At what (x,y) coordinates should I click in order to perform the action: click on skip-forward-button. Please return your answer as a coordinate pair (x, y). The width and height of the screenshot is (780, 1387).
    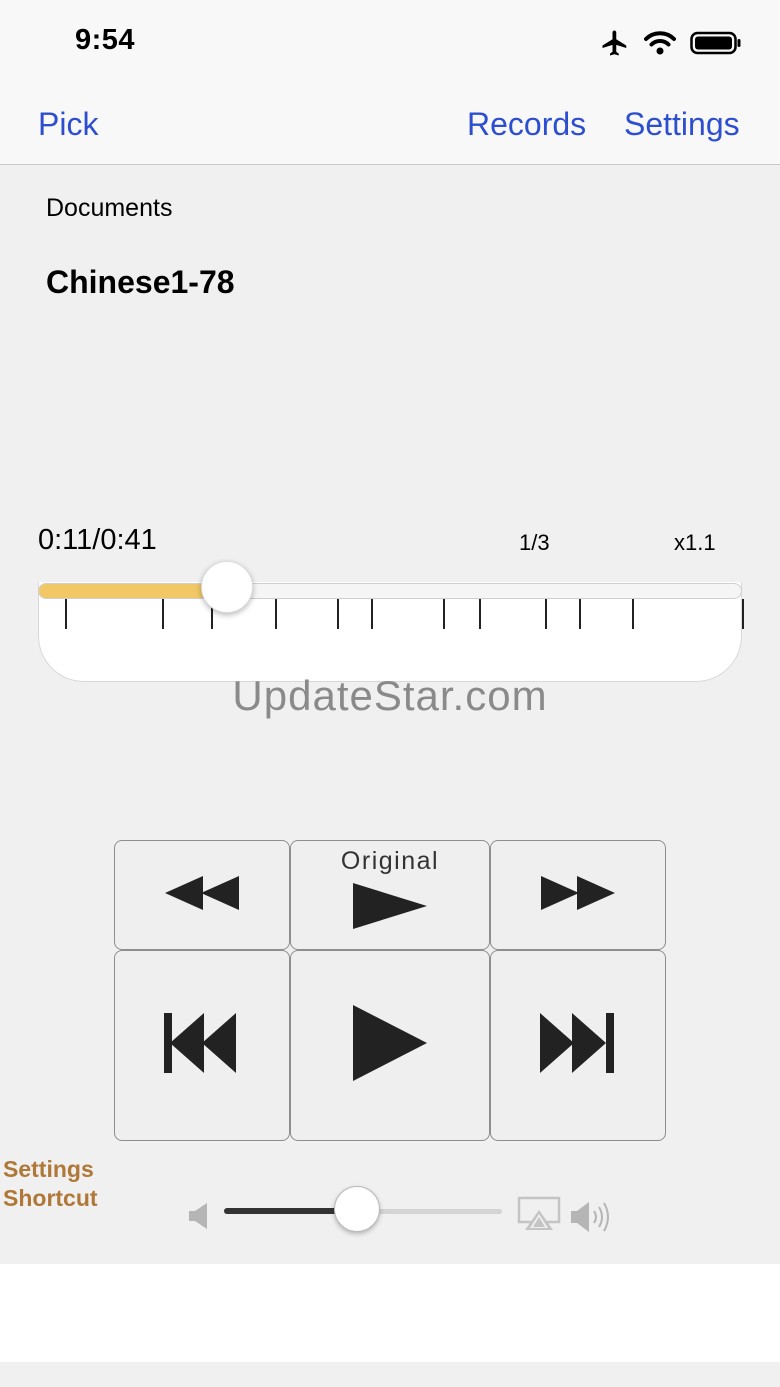
    Looking at the image, I should click on (578, 1045).